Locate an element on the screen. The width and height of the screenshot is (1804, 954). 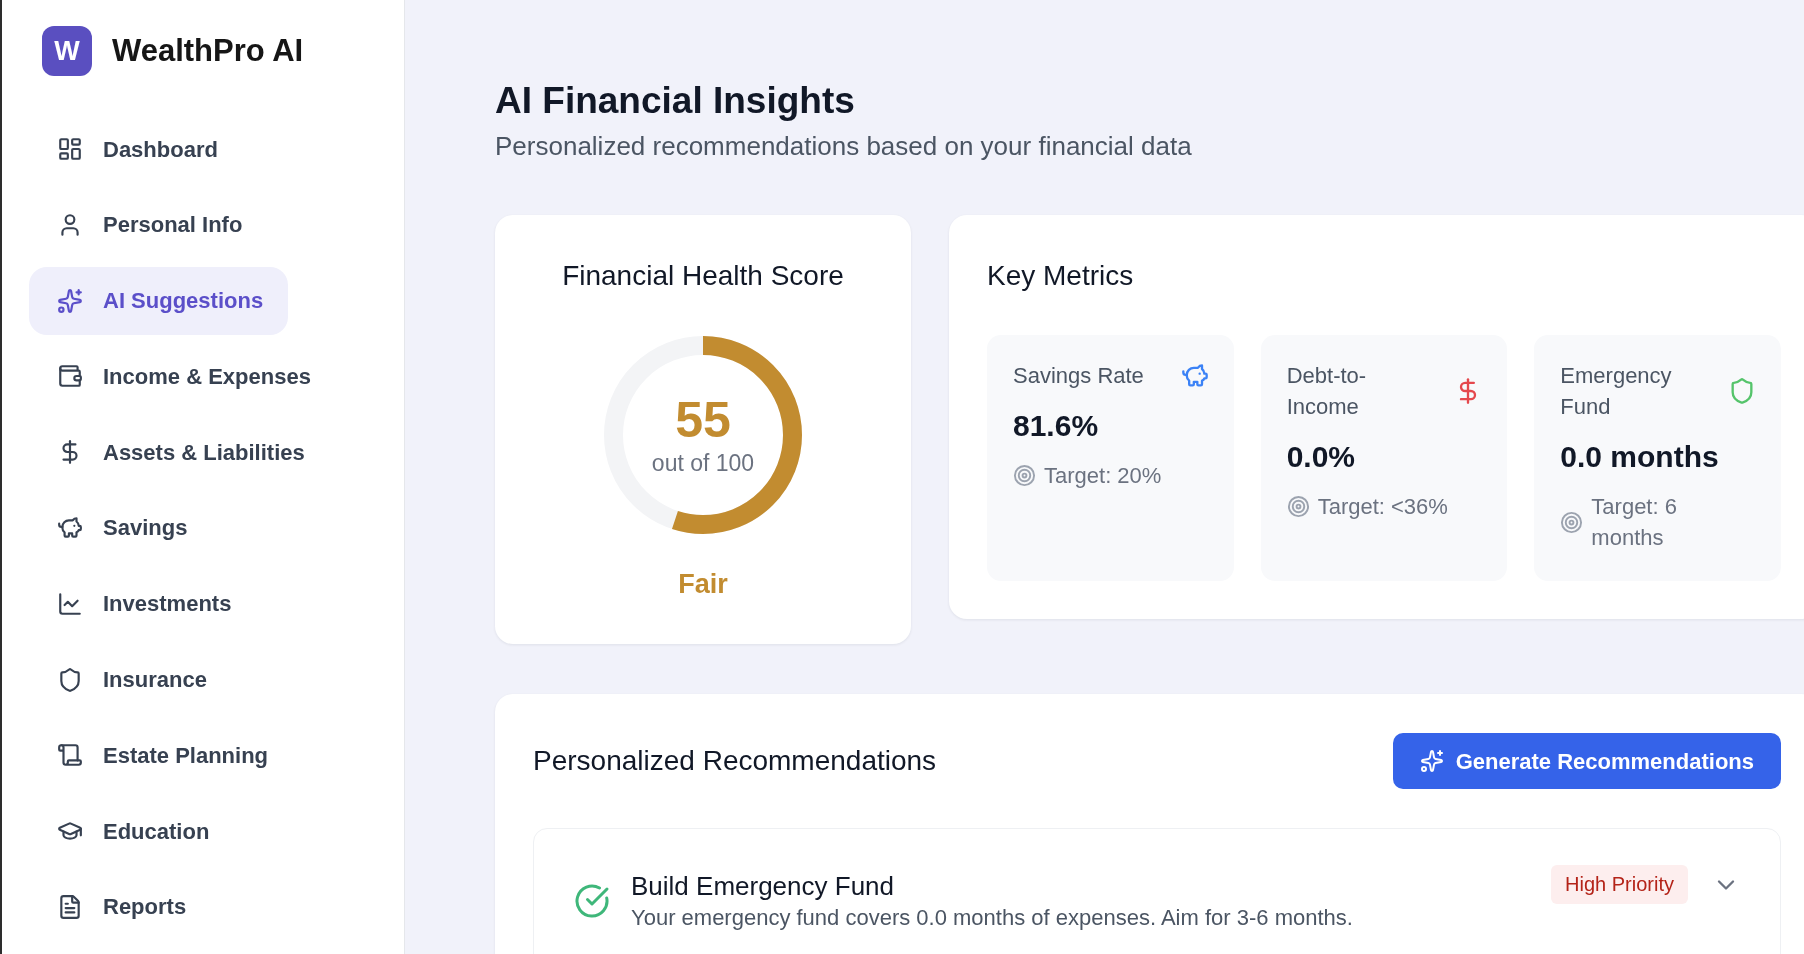
shield-icon is located at coordinates (70, 679).